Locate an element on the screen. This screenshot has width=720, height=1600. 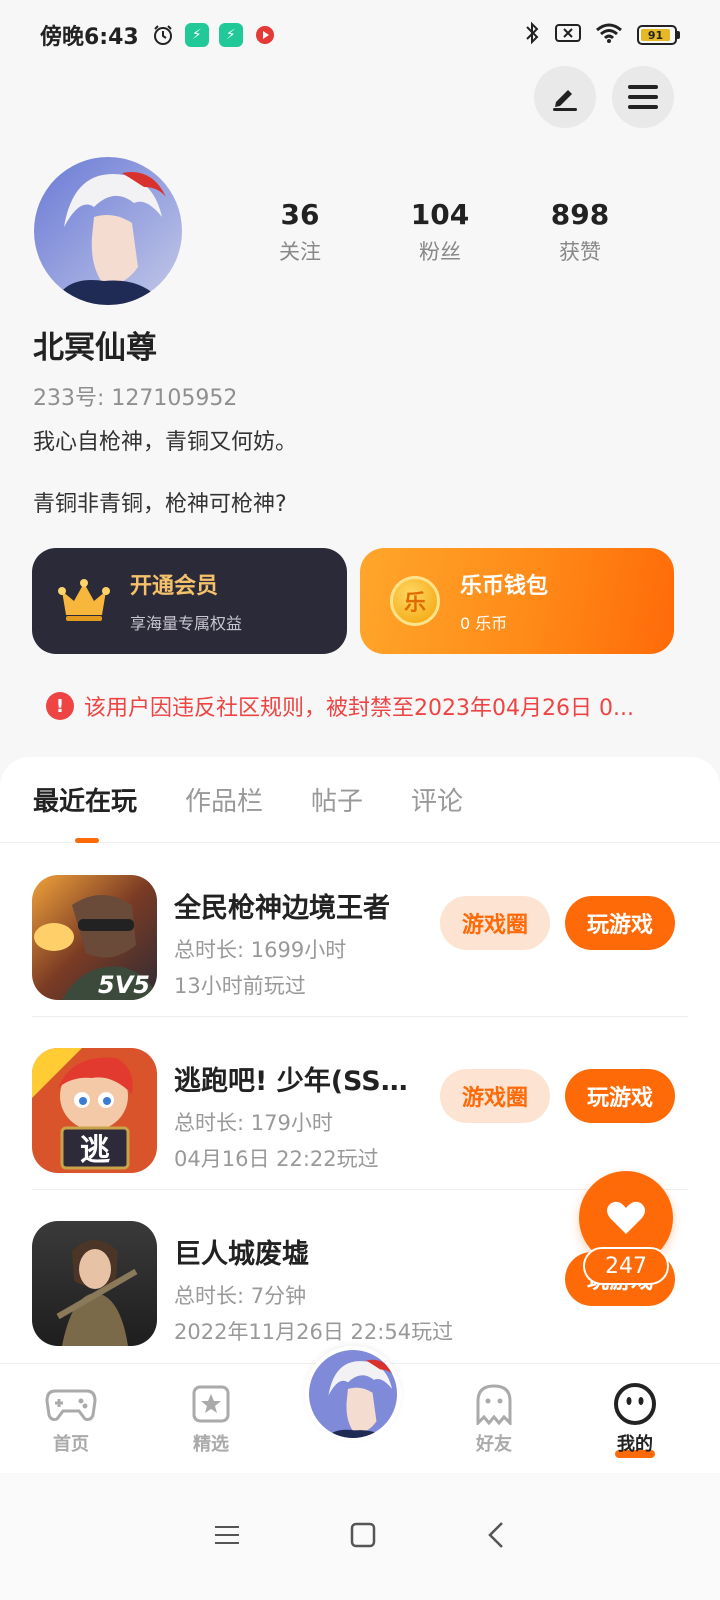
tab-label: 最近在玩 is located at coordinates (85, 802).